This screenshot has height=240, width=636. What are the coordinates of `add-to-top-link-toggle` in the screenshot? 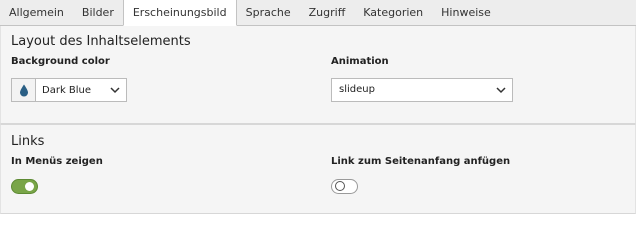 It's located at (344, 186).